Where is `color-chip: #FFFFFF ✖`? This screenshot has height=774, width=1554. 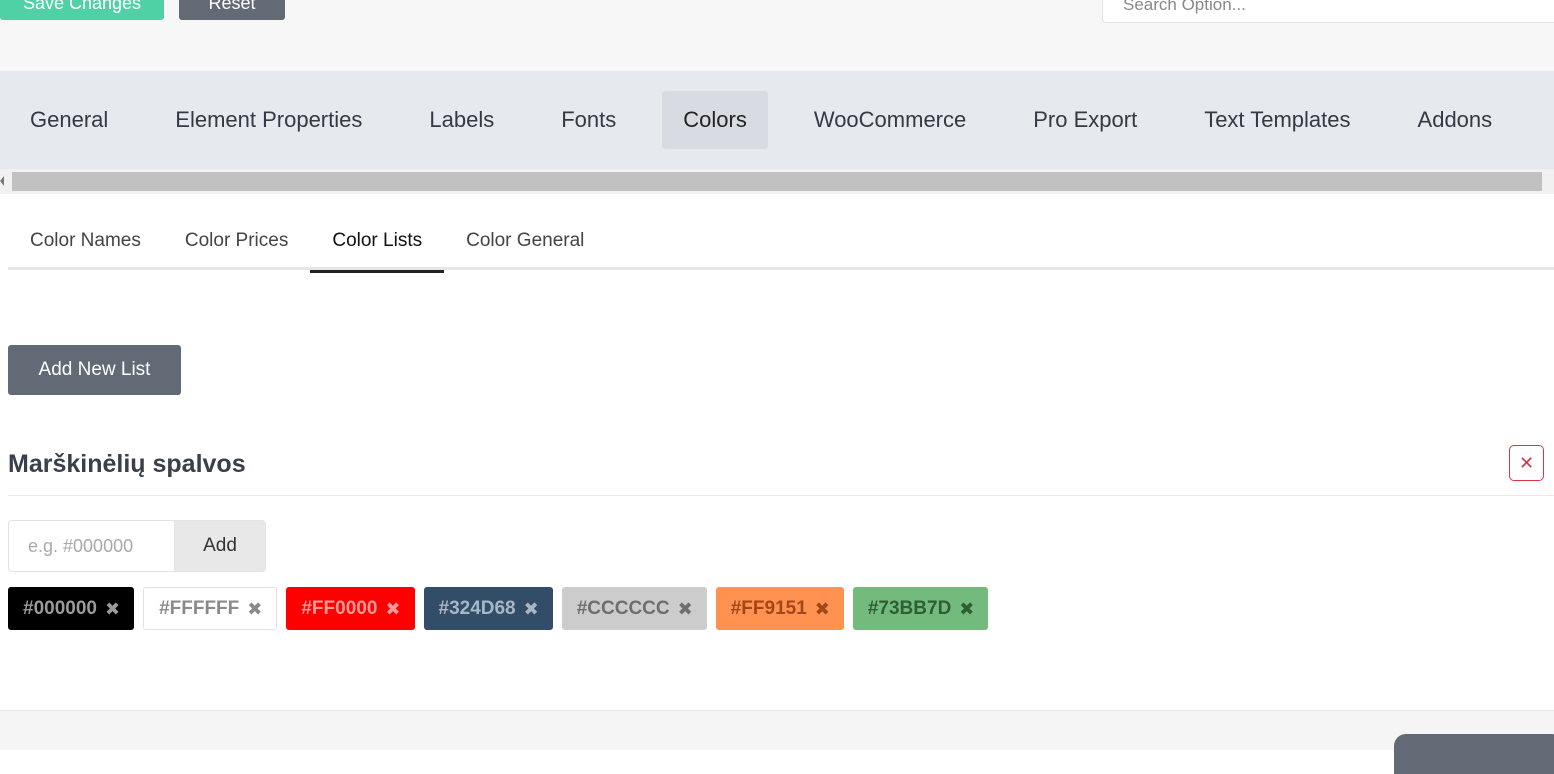
color-chip: #FFFFFF ✖ is located at coordinates (210, 608).